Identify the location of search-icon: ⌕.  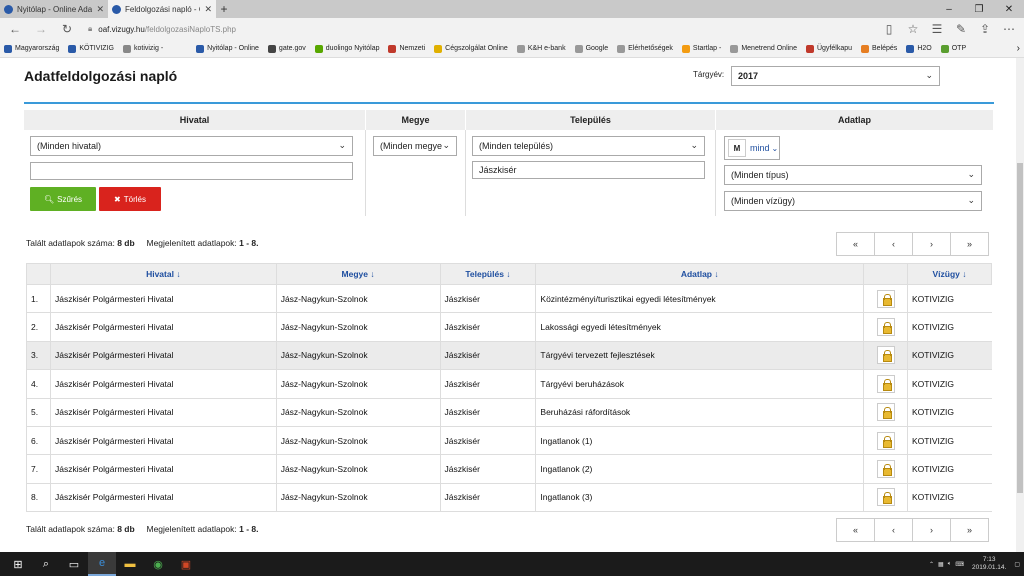
(46, 564).